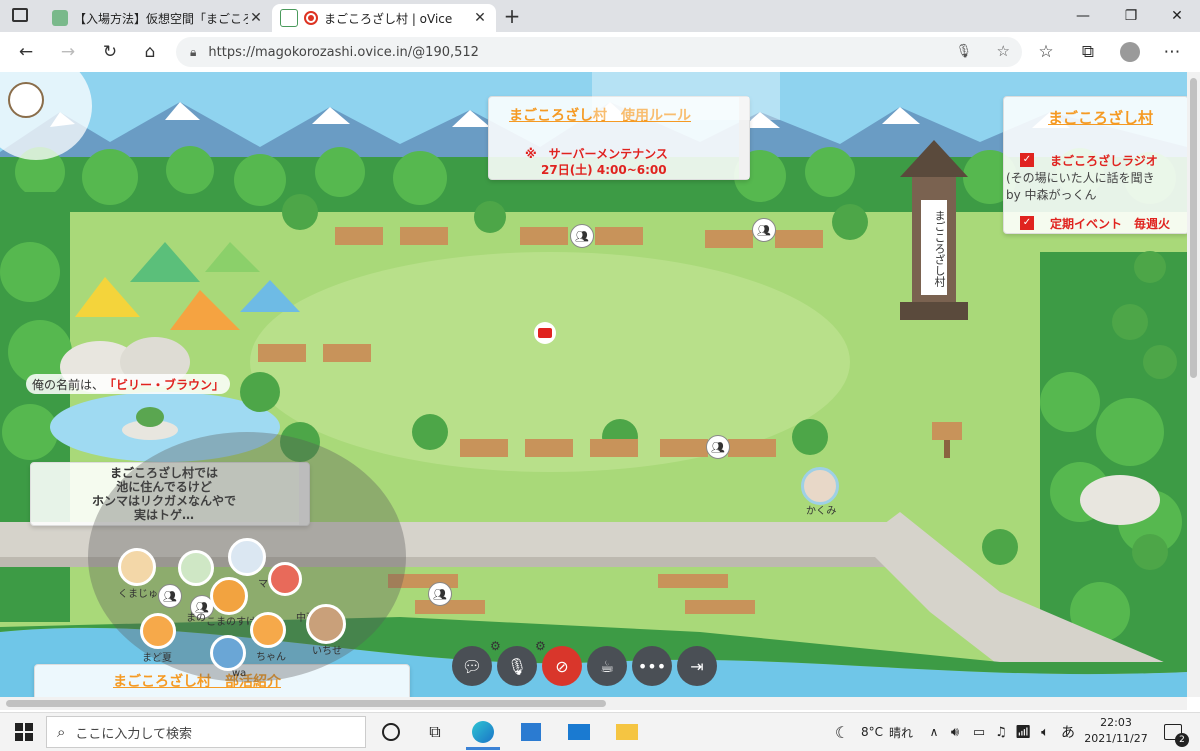  Describe the element at coordinates (607, 666) in the screenshot. I see `away-button: ☕︎` at that location.